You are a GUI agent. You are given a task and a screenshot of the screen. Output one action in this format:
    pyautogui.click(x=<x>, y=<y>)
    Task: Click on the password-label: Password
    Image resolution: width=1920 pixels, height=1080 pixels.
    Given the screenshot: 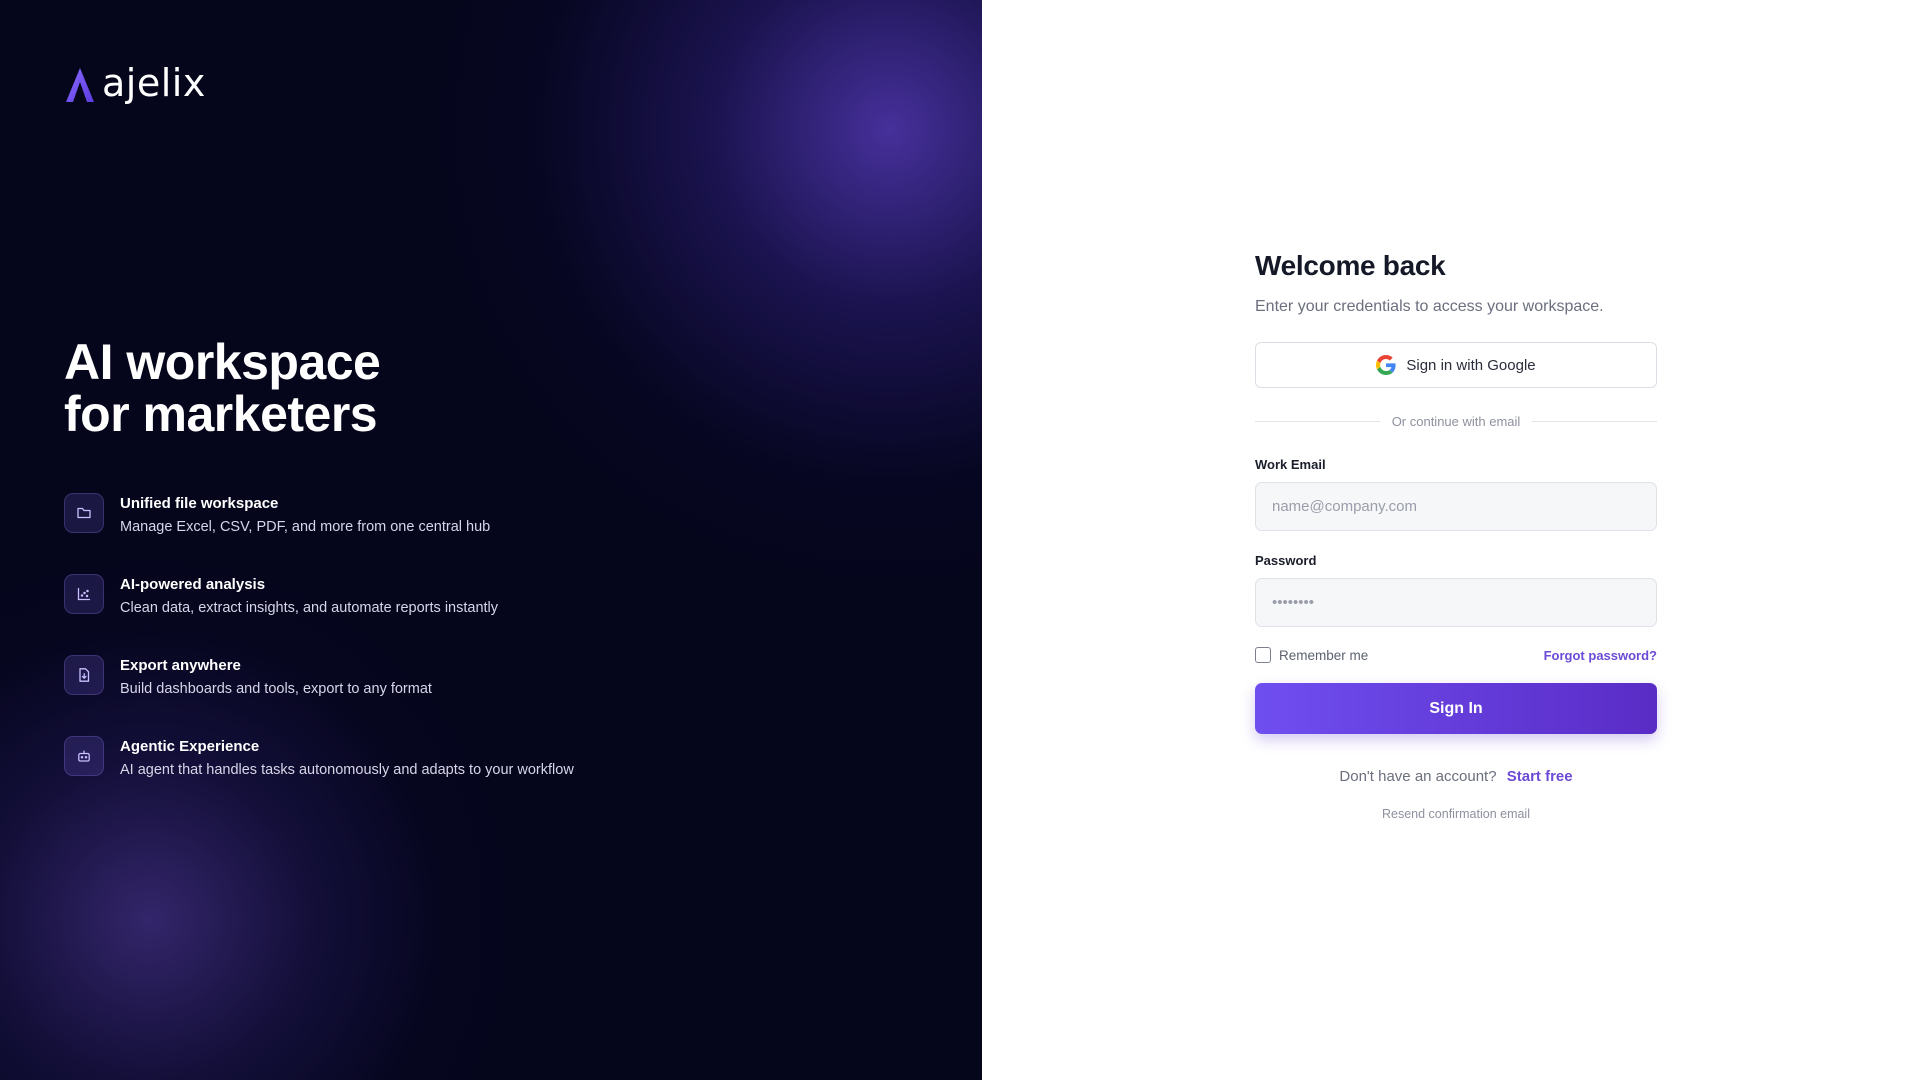 What is the action you would take?
    pyautogui.click(x=1286, y=560)
    